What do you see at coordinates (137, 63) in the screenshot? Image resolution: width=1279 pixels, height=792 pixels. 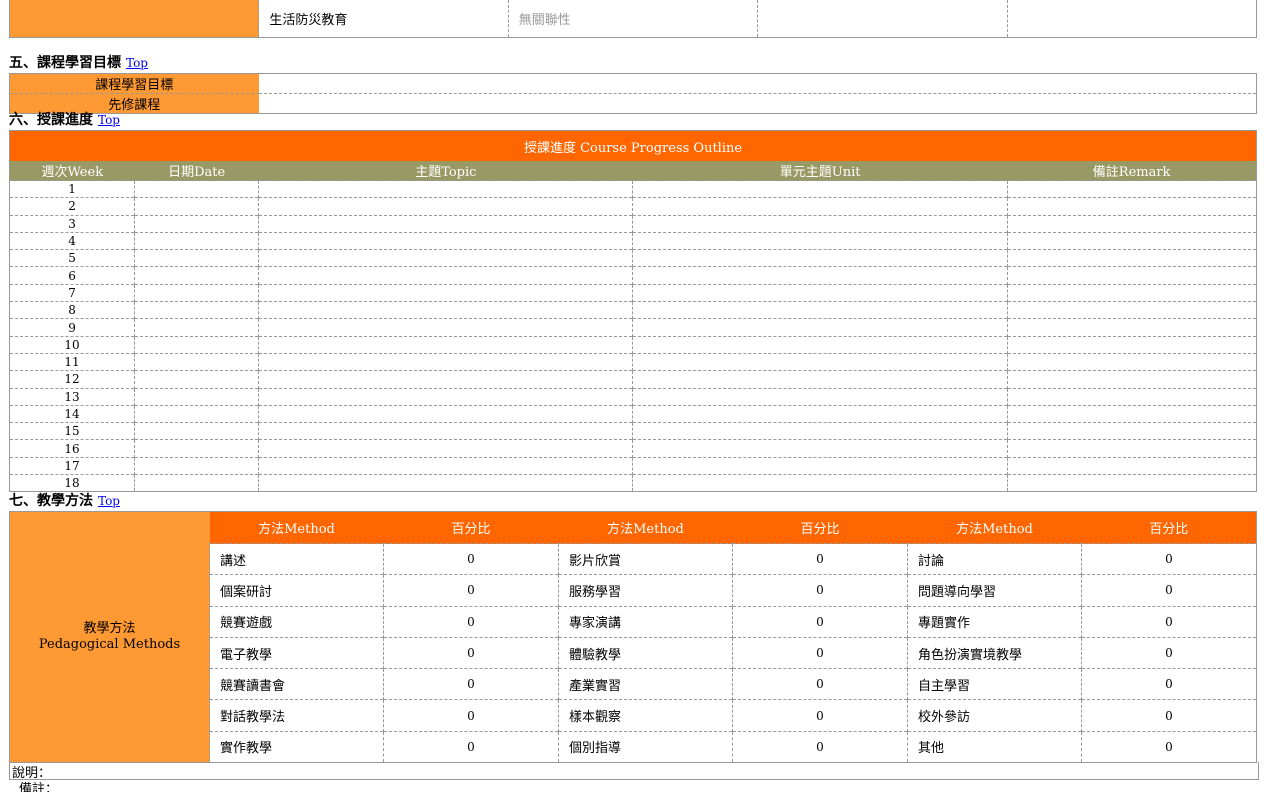 I see `section5-top-link: Top` at bounding box center [137, 63].